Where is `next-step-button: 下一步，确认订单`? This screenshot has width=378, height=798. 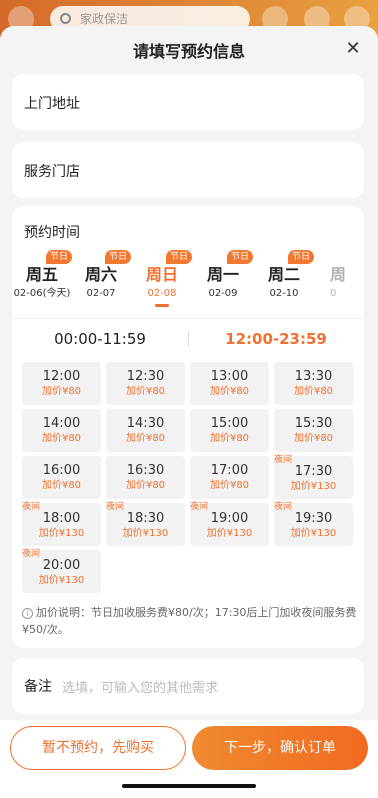
next-step-button: 下一步，确认订单 is located at coordinates (280, 748).